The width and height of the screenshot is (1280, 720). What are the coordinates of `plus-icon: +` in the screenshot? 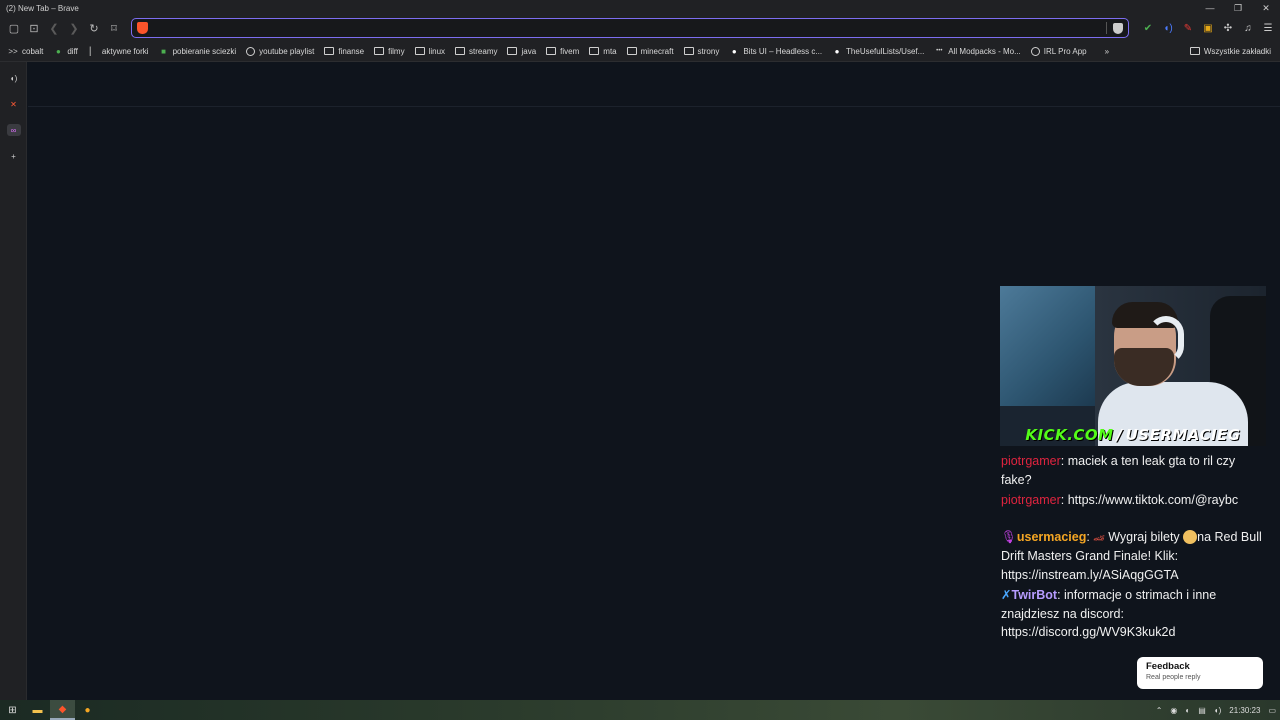 It's located at (13, 156).